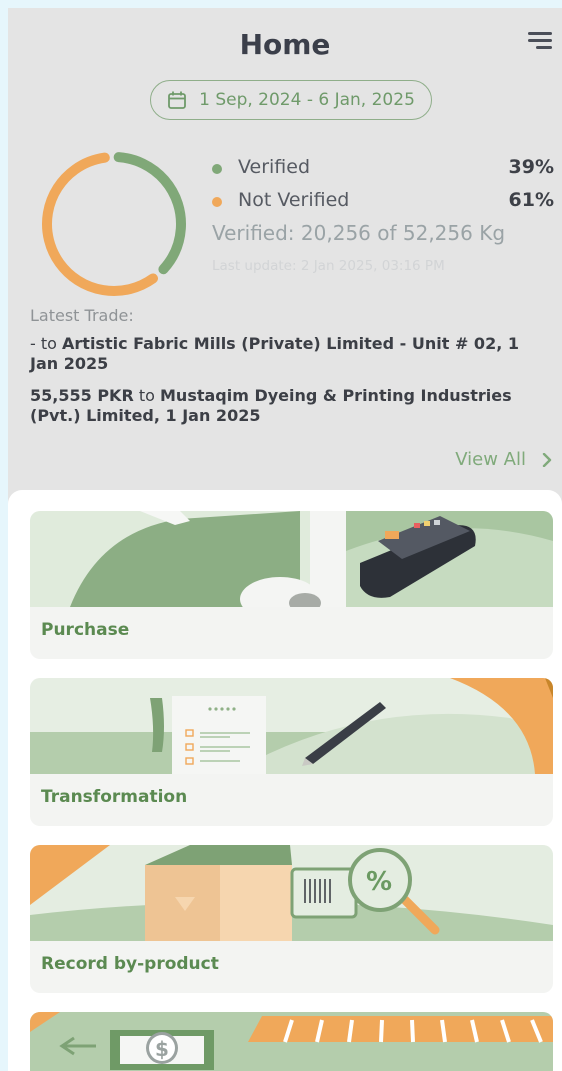 The height and width of the screenshot is (1071, 562). Describe the element at coordinates (294, 200) in the screenshot. I see `legend-label: Not Verified` at that location.